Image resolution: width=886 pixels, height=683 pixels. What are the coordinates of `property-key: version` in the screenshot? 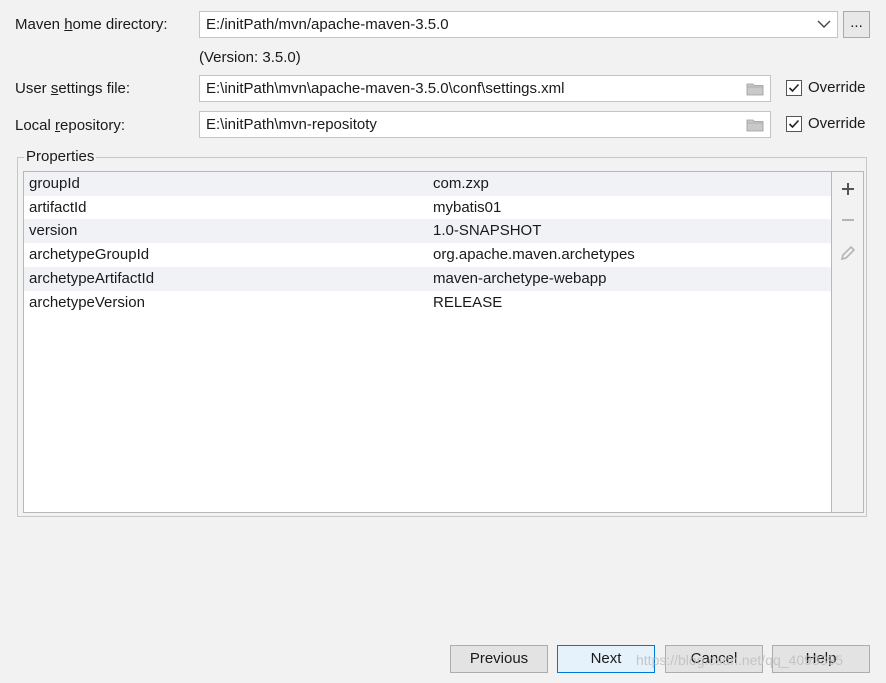 It's located at (53, 230).